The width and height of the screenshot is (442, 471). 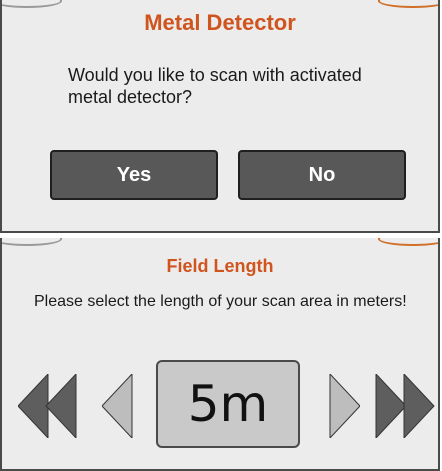 What do you see at coordinates (53, 406) in the screenshot?
I see `skip-to-first-icon` at bounding box center [53, 406].